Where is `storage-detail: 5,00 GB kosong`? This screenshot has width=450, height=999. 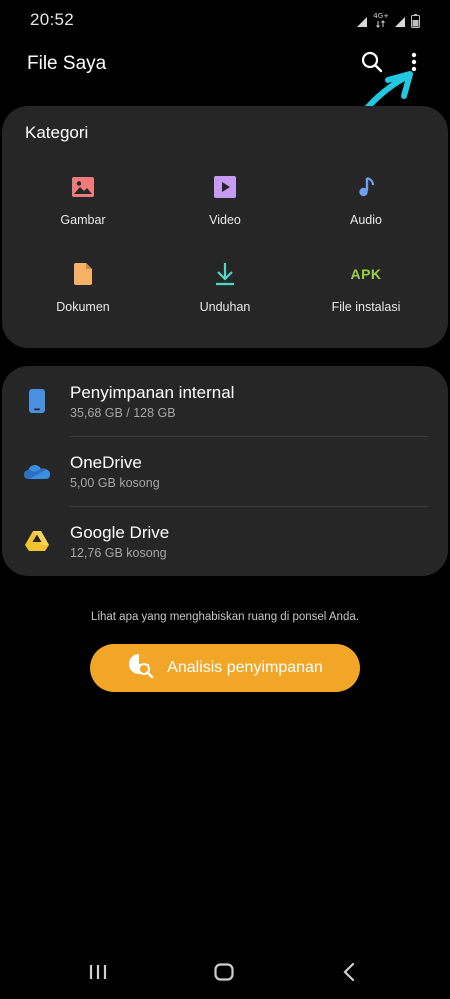
storage-detail: 5,00 GB kosong is located at coordinates (115, 483).